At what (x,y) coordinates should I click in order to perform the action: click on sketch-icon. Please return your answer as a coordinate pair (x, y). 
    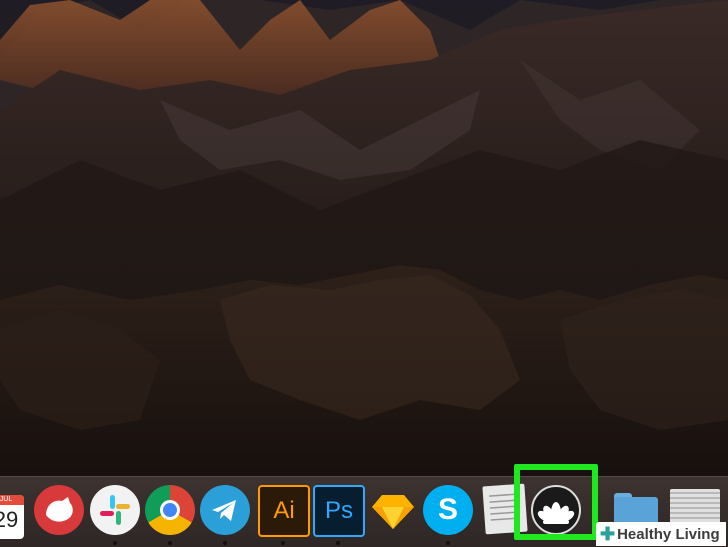
    Looking at the image, I should click on (393, 512).